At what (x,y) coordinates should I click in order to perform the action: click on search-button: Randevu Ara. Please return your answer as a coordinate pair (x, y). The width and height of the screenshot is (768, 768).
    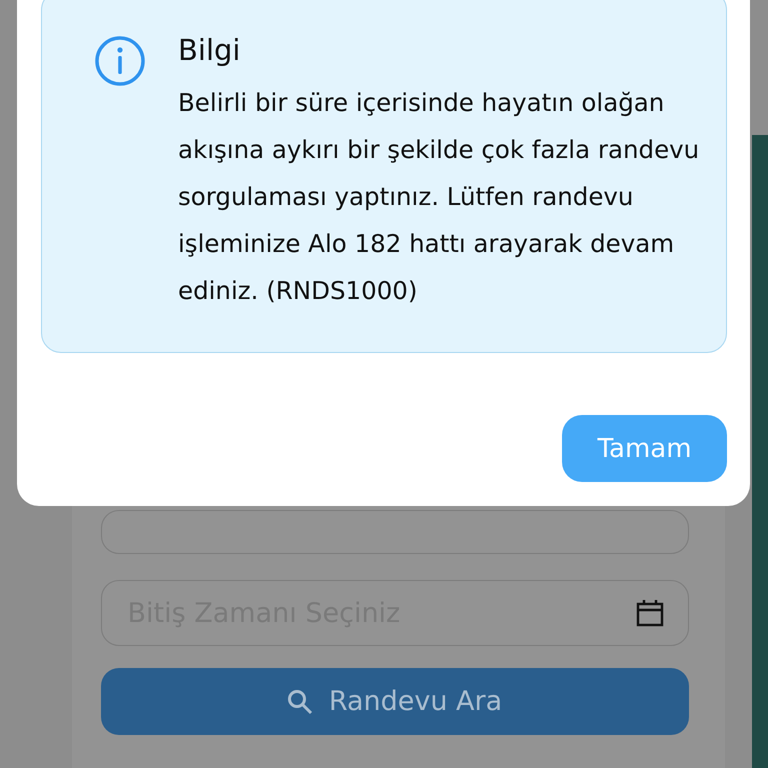
    Looking at the image, I should click on (394, 701).